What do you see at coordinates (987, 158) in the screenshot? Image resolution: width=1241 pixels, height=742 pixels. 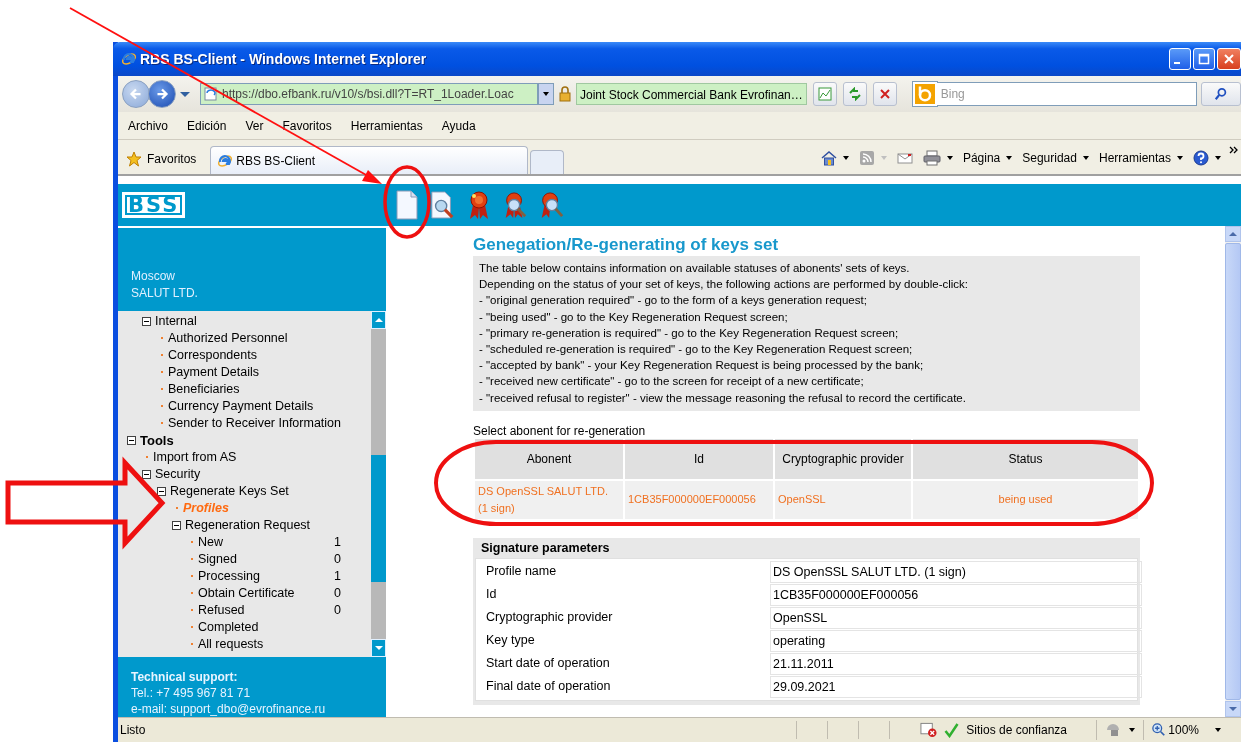 I see `command-menu: Página` at bounding box center [987, 158].